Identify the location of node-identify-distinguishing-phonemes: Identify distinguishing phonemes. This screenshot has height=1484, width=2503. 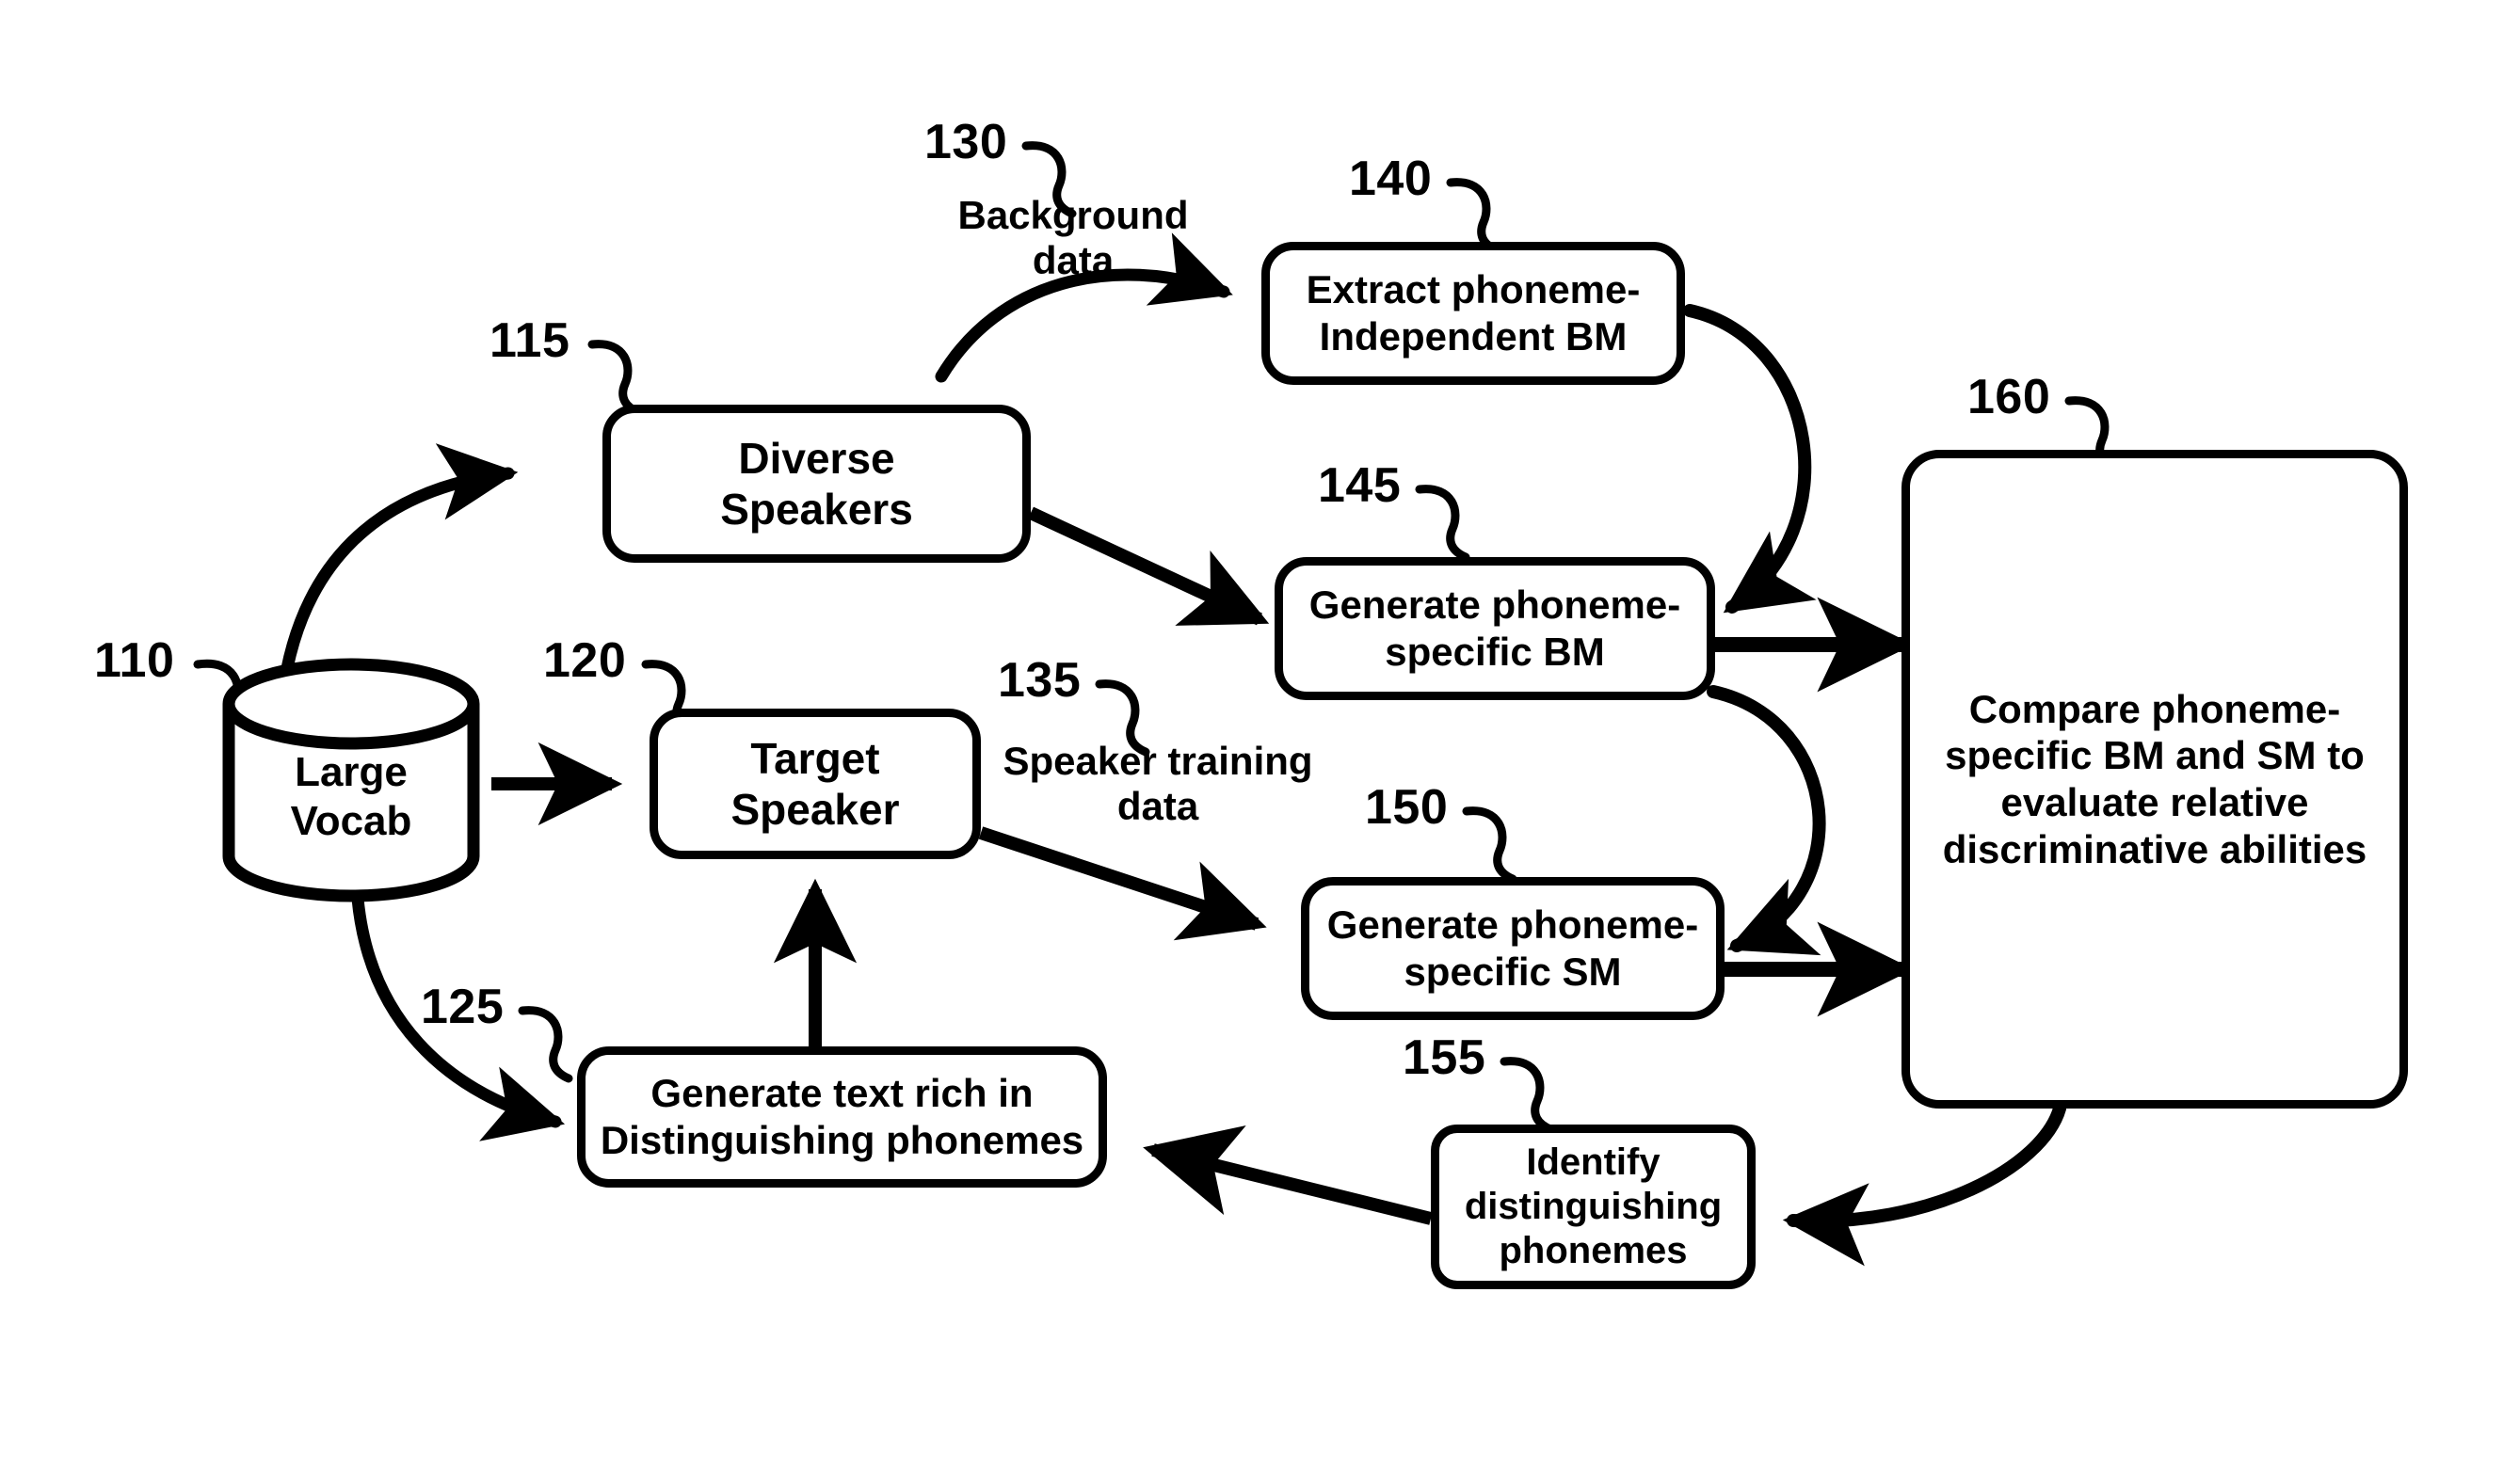
(1593, 1207).